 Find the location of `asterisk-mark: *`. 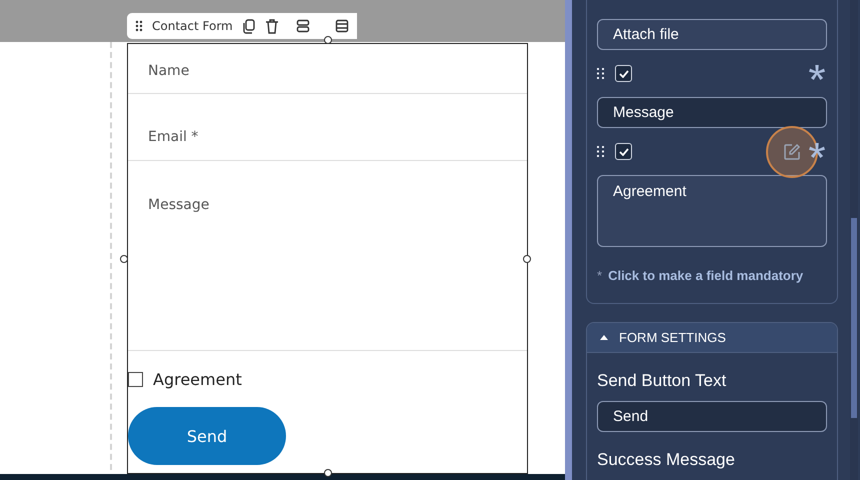

asterisk-mark: * is located at coordinates (599, 275).